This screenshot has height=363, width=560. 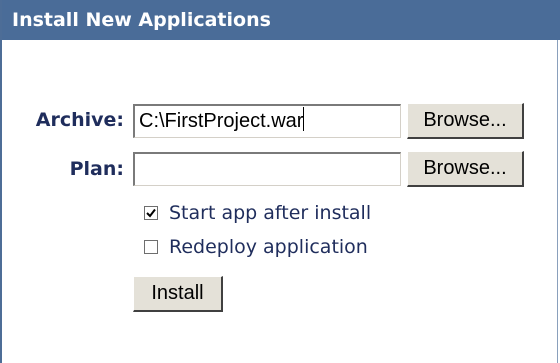 I want to click on archive-label: Archive:, so click(x=79, y=120).